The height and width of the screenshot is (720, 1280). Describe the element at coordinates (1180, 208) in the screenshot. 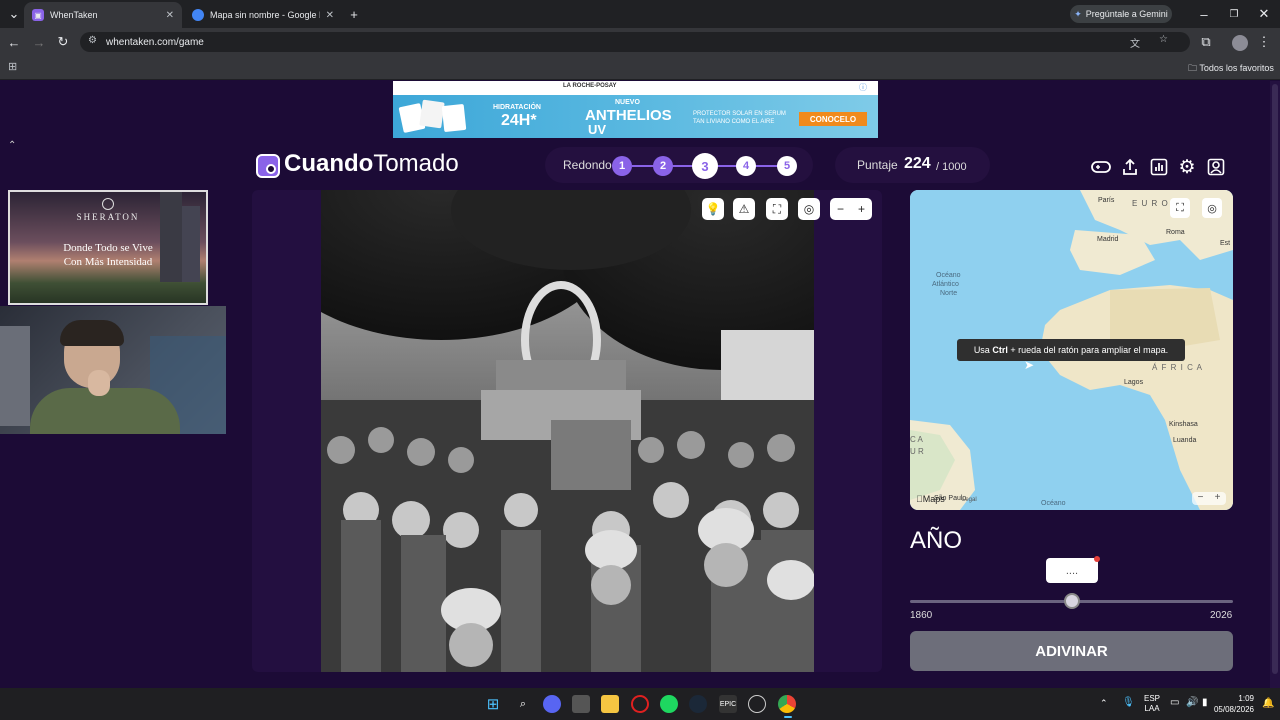

I see `map-fullscreen-icon: ⛶` at that location.